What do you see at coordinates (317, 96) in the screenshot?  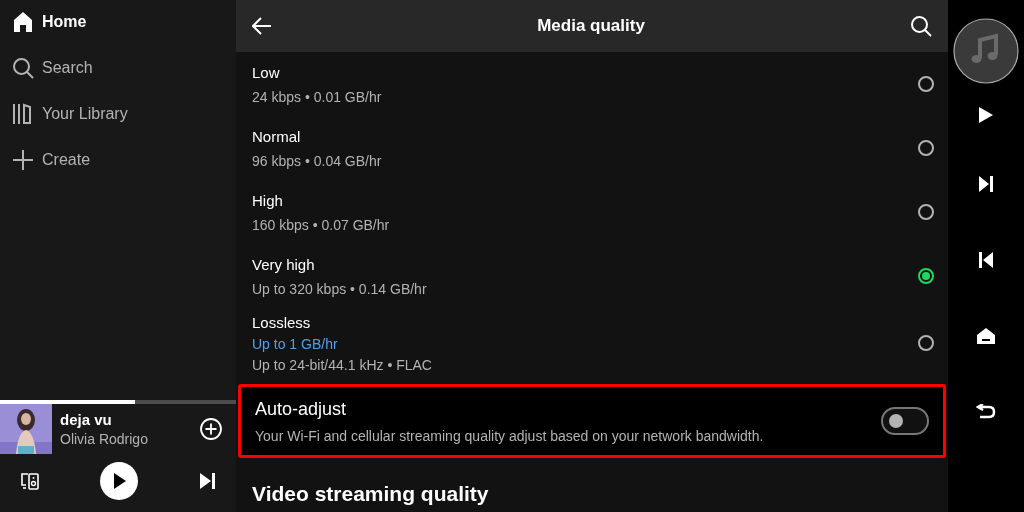 I see `option-detail: 24 kbps • 0.01 GB/hr` at bounding box center [317, 96].